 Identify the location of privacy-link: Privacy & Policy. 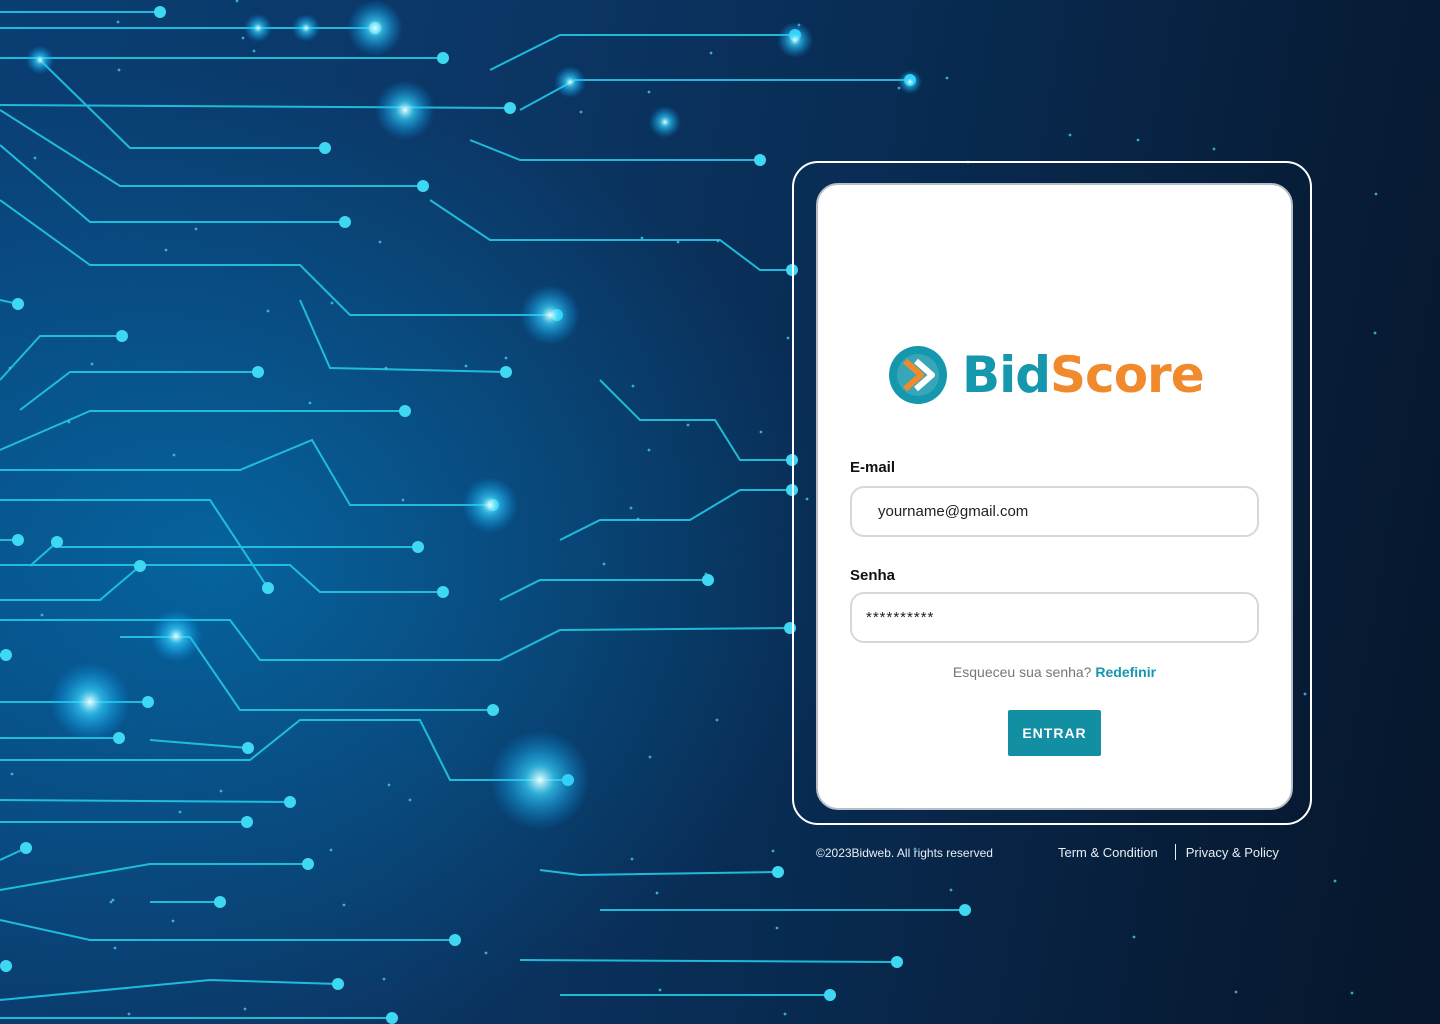
(1232, 852).